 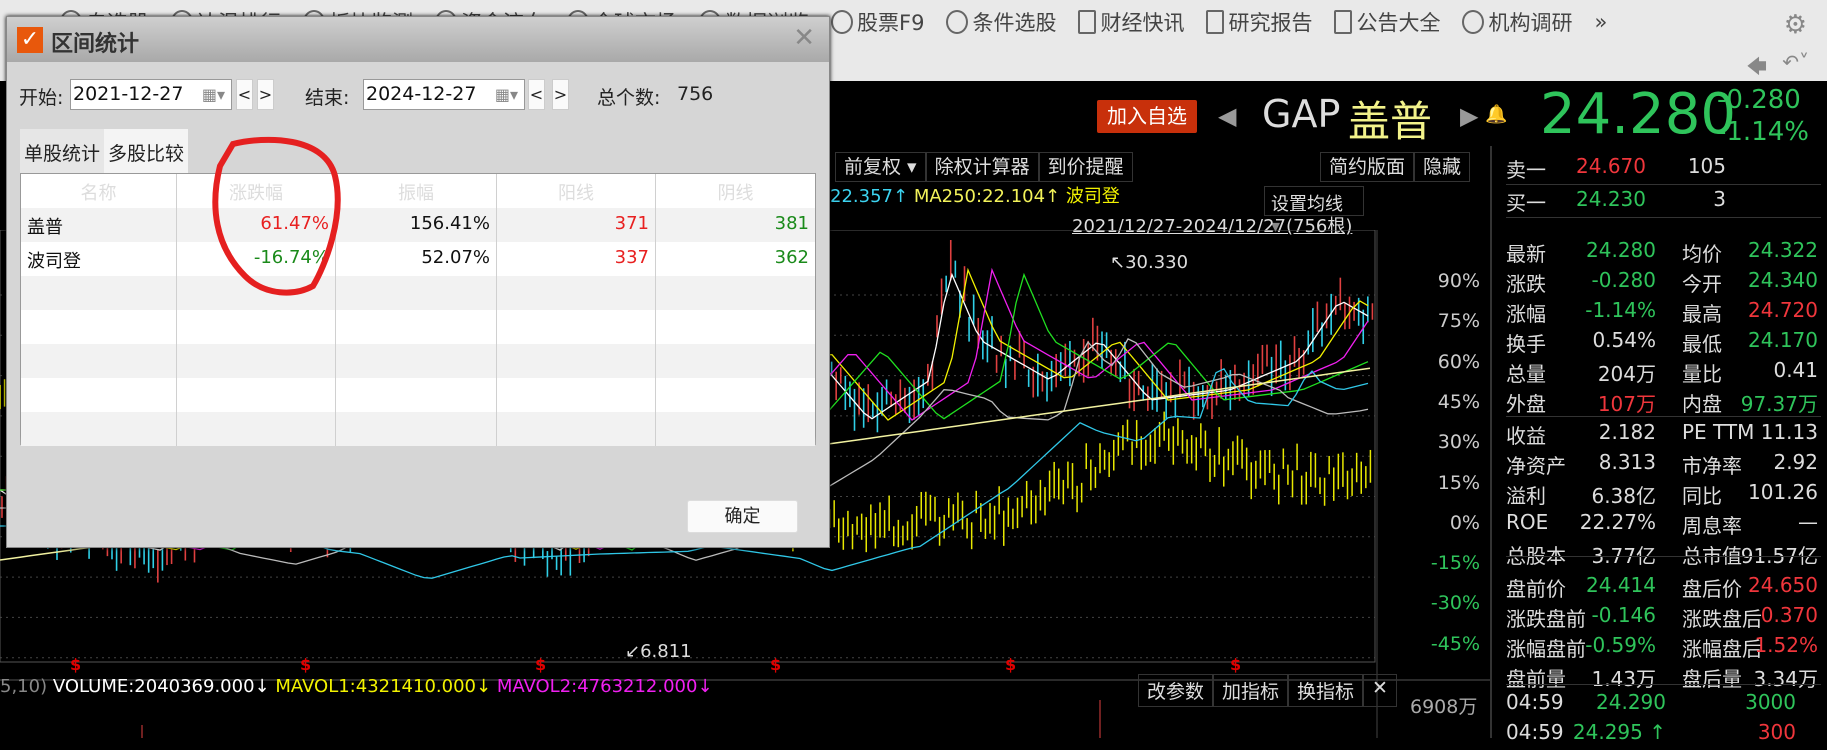 What do you see at coordinates (1795, 25) in the screenshot?
I see `gear-icon: ⚙` at bounding box center [1795, 25].